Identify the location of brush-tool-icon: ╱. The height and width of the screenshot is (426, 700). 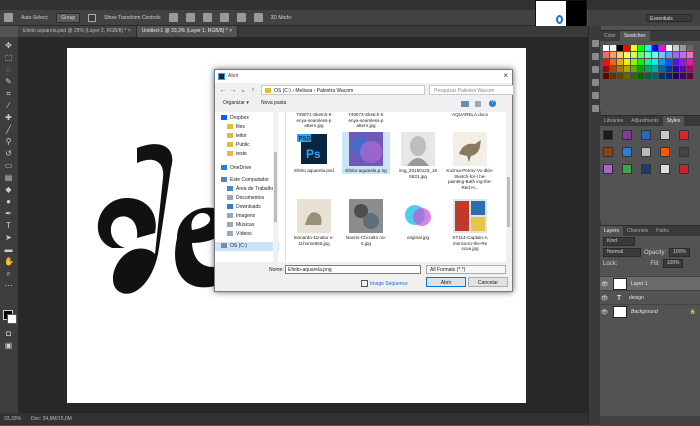
(8, 129).